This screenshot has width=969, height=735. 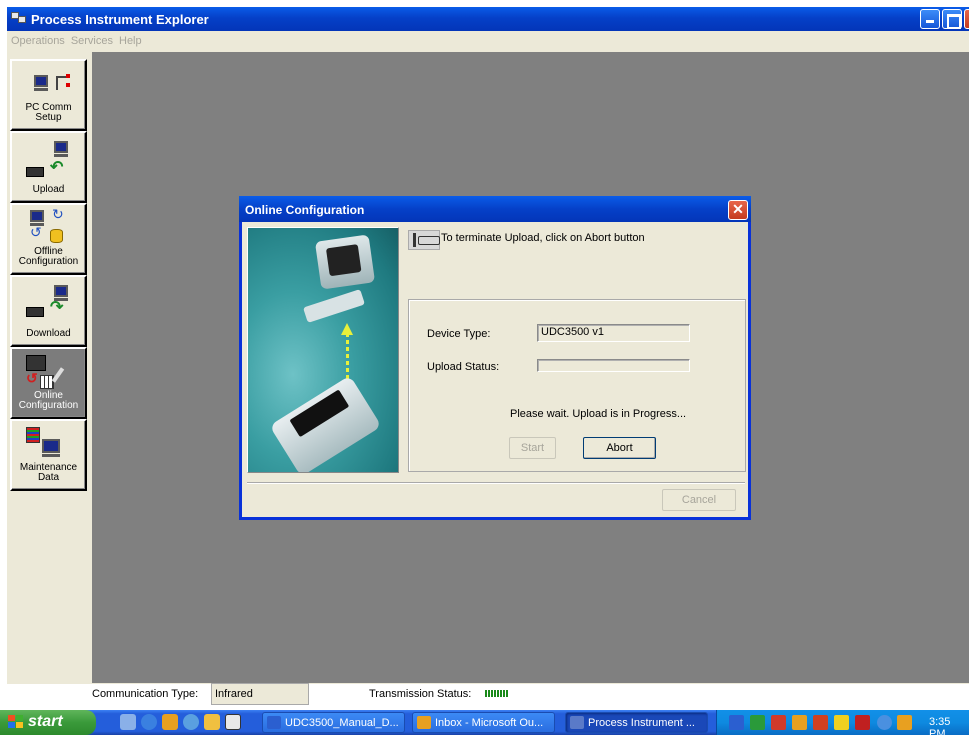 I want to click on menu-services: Services, so click(x=92, y=41).